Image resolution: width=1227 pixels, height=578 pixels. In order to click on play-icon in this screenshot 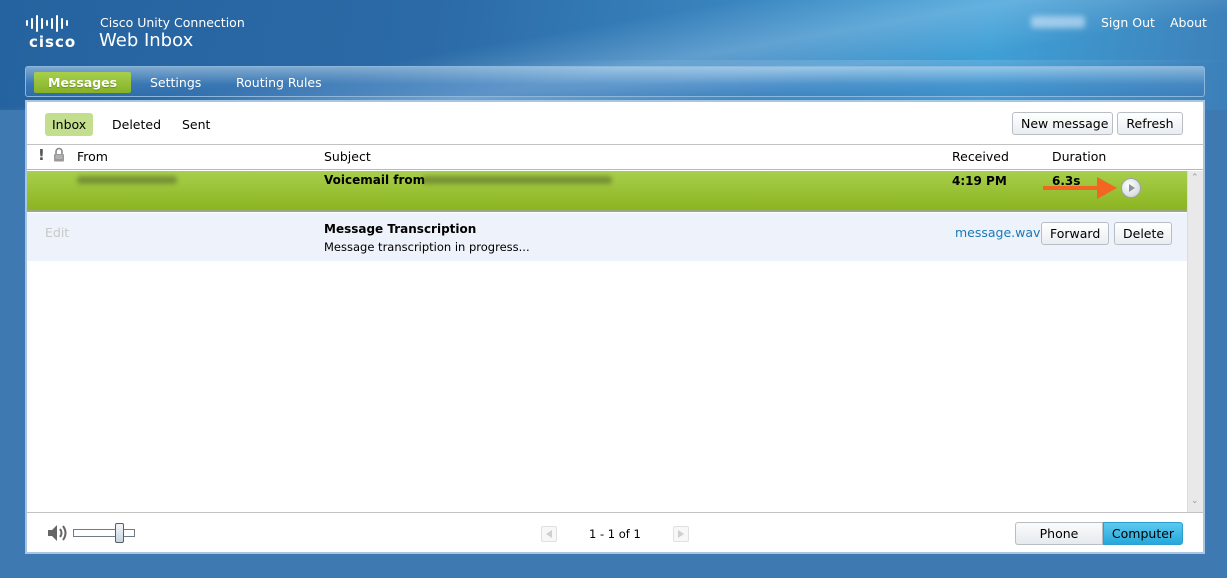, I will do `click(1132, 188)`.